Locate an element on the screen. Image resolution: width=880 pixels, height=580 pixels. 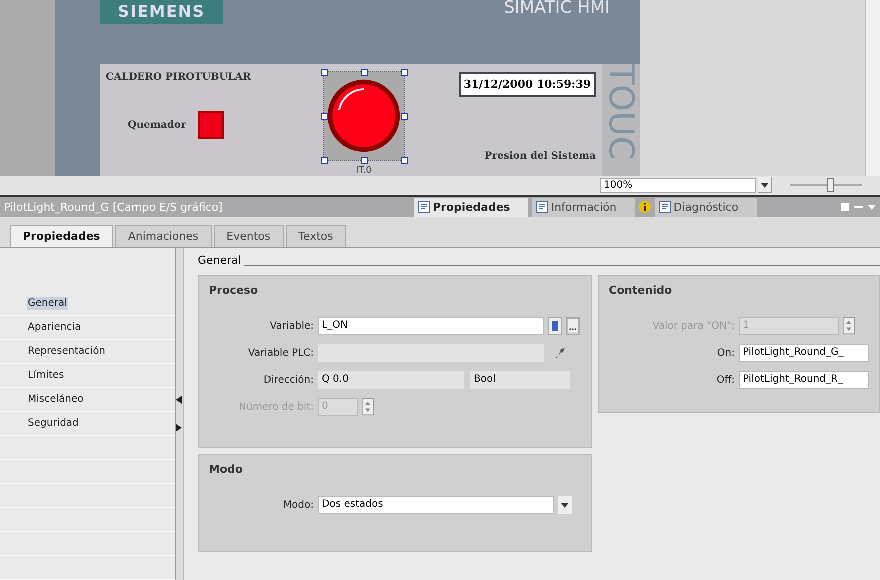
view-tab: Diagnóstico is located at coordinates (705, 207).